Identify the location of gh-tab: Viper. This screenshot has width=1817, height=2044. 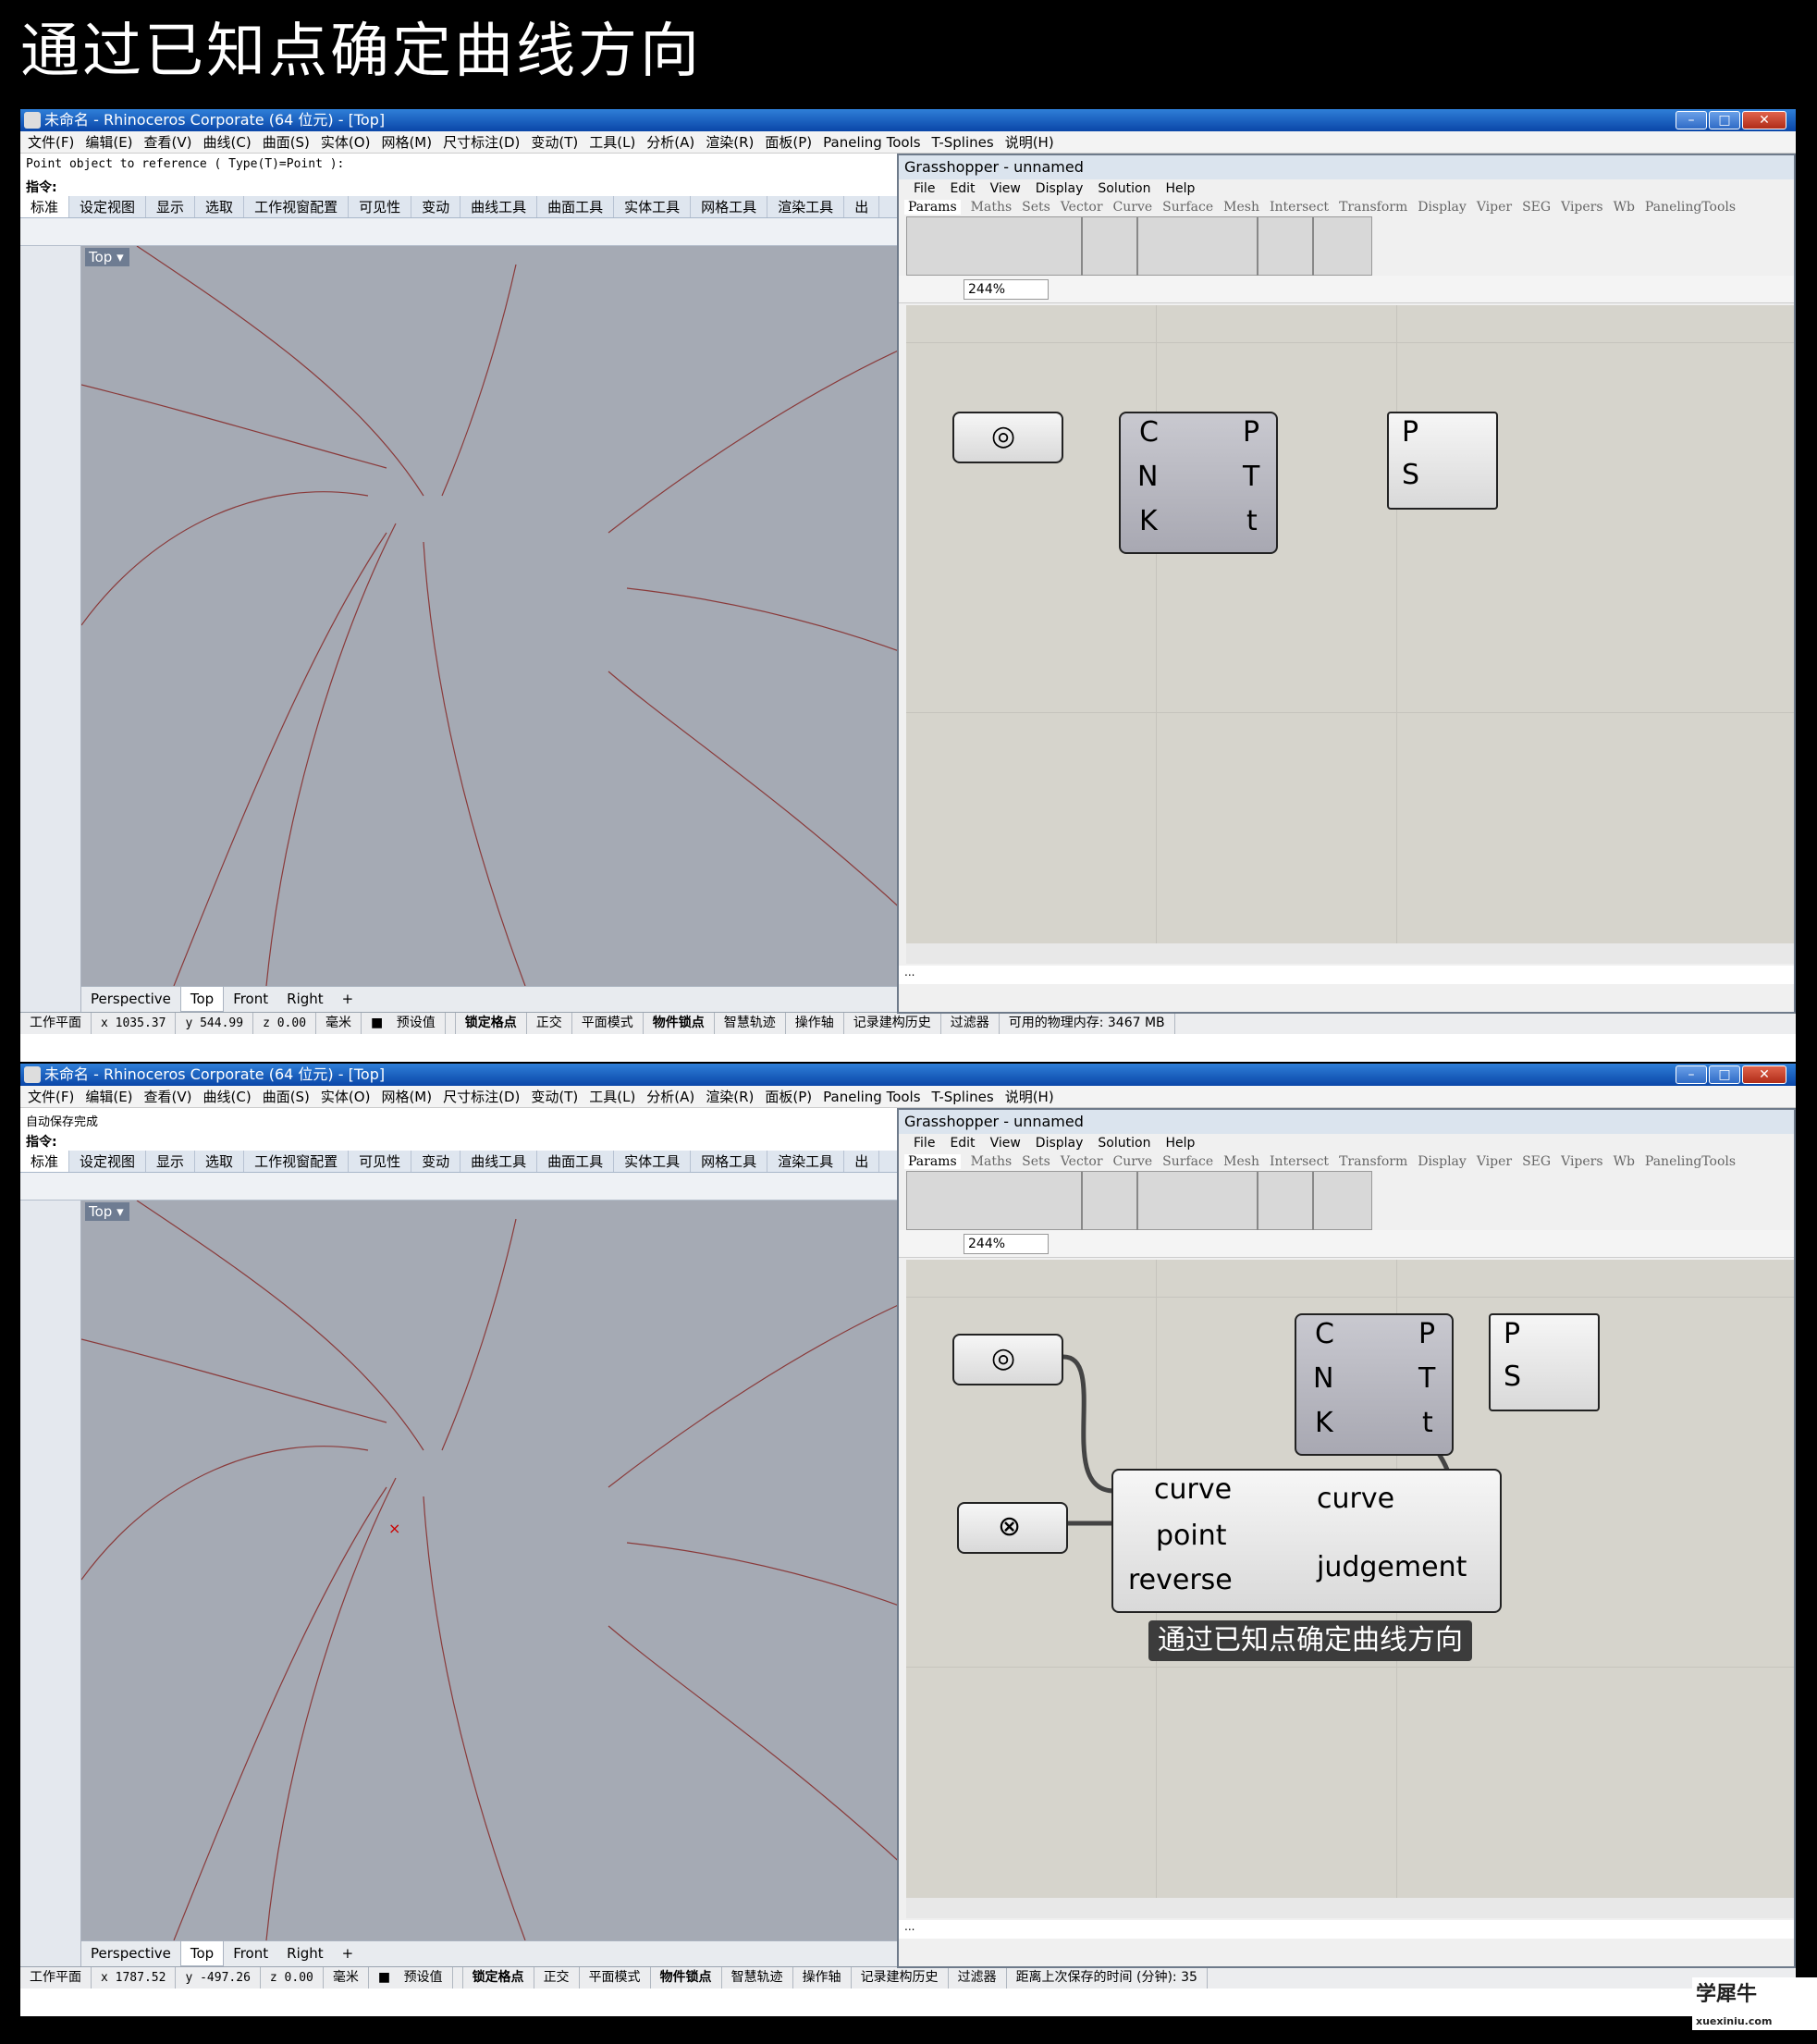
(1494, 207).